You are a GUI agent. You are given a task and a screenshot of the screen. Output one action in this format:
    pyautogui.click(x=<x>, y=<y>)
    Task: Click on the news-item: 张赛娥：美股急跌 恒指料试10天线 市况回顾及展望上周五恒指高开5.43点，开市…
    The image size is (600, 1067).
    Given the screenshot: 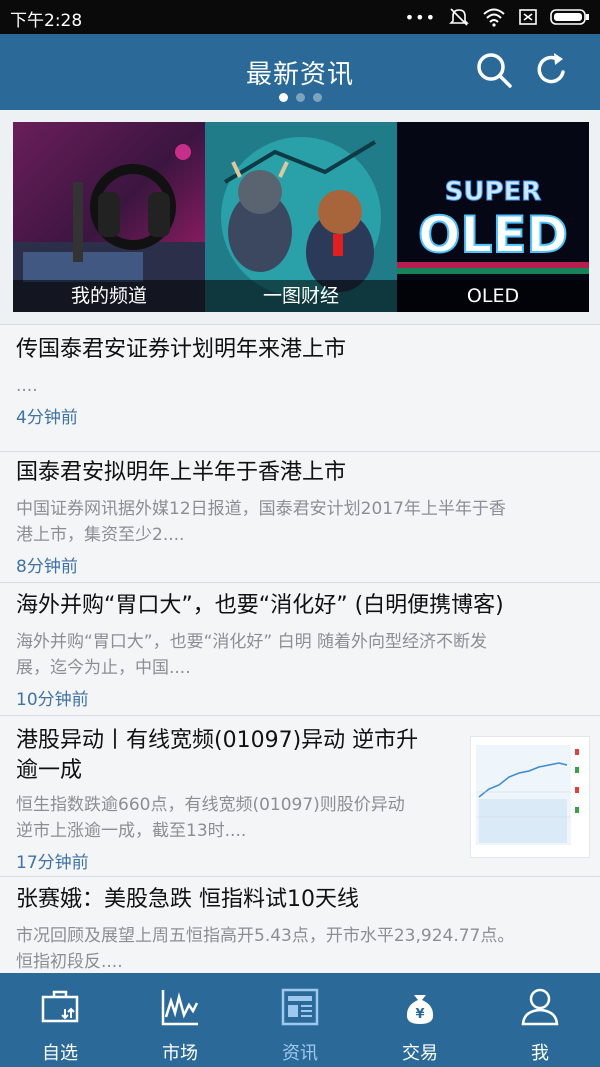 What is the action you would take?
    pyautogui.click(x=300, y=925)
    